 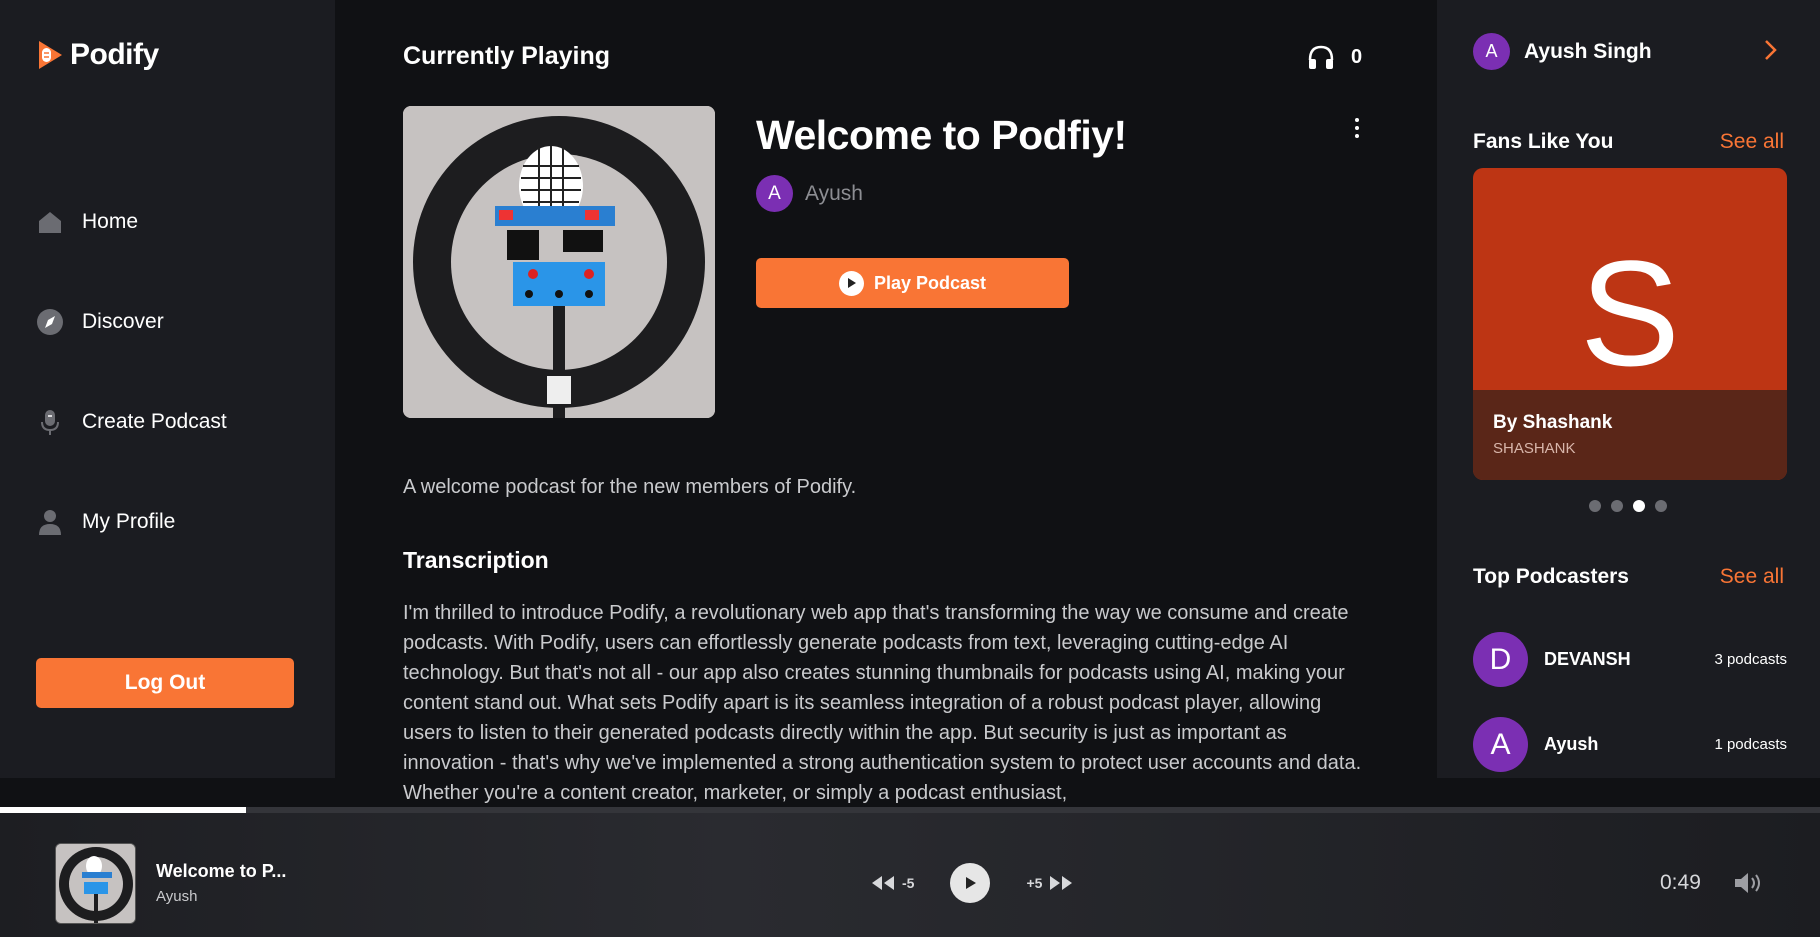 I want to click on podcaster-name: DEVANSH, so click(x=1587, y=659).